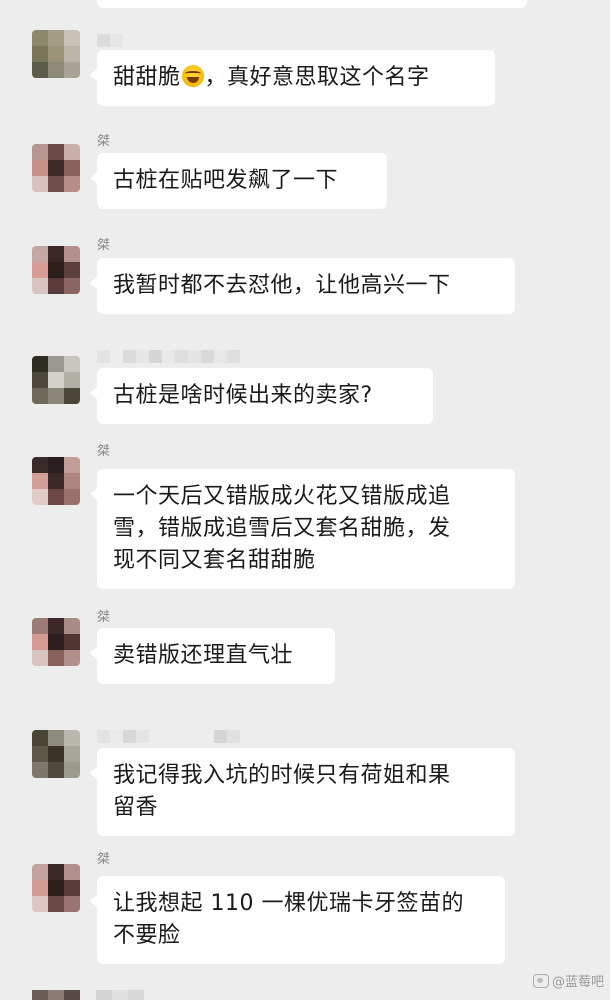  I want to click on message-text: ，真好意思取这个名字, so click(317, 77).